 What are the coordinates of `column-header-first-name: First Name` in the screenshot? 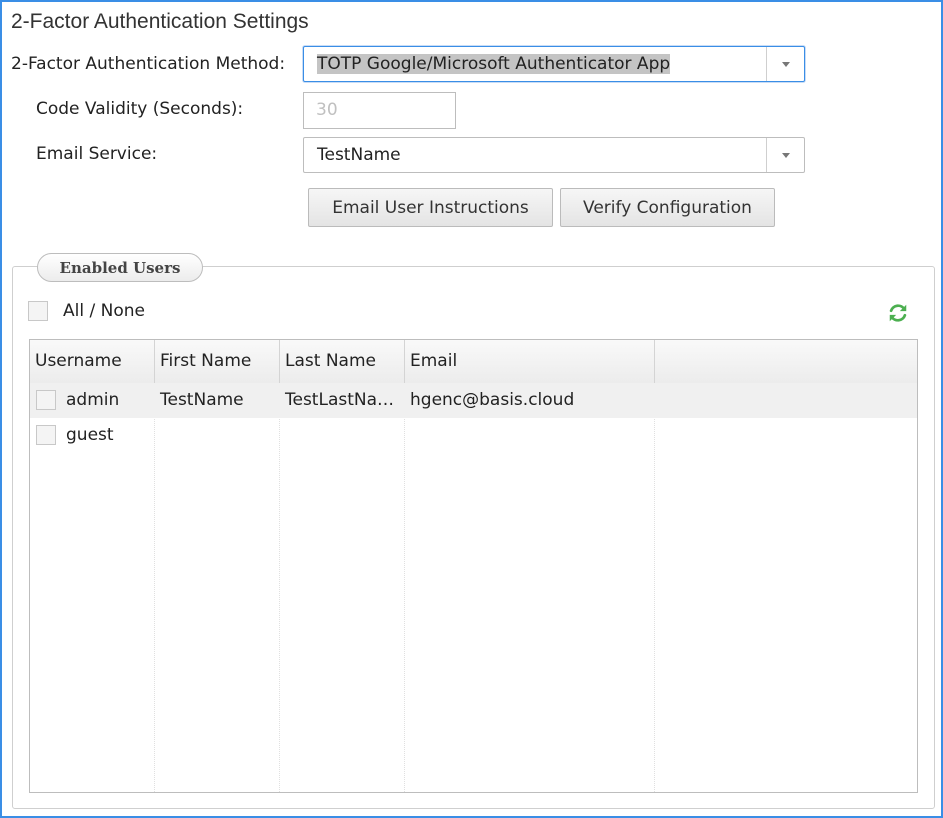 It's located at (217, 361).